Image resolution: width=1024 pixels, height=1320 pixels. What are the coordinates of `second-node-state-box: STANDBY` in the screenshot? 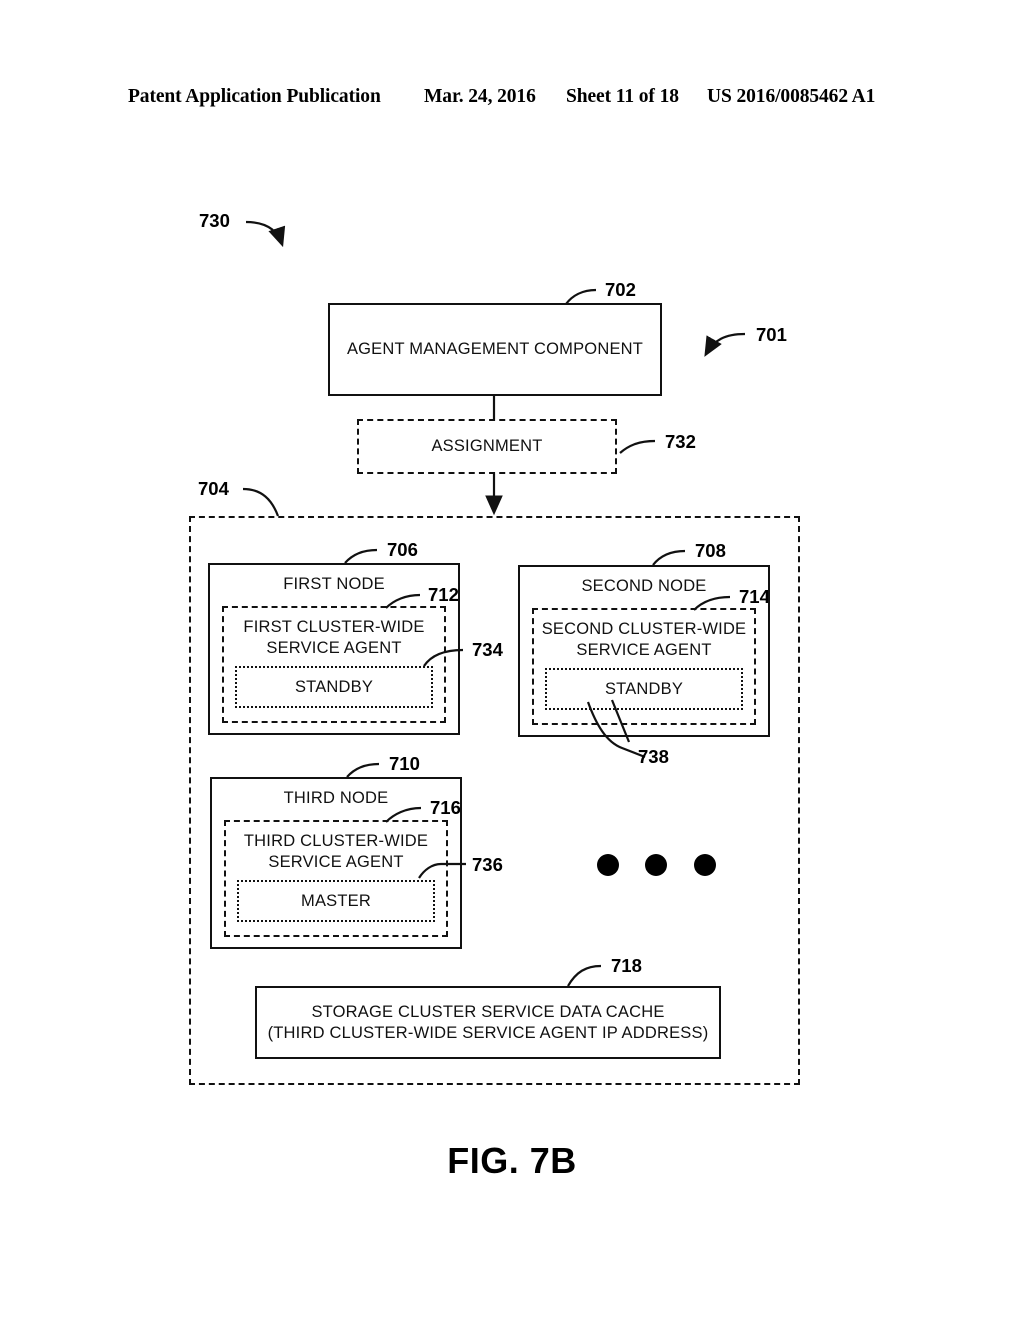 It's located at (644, 689).